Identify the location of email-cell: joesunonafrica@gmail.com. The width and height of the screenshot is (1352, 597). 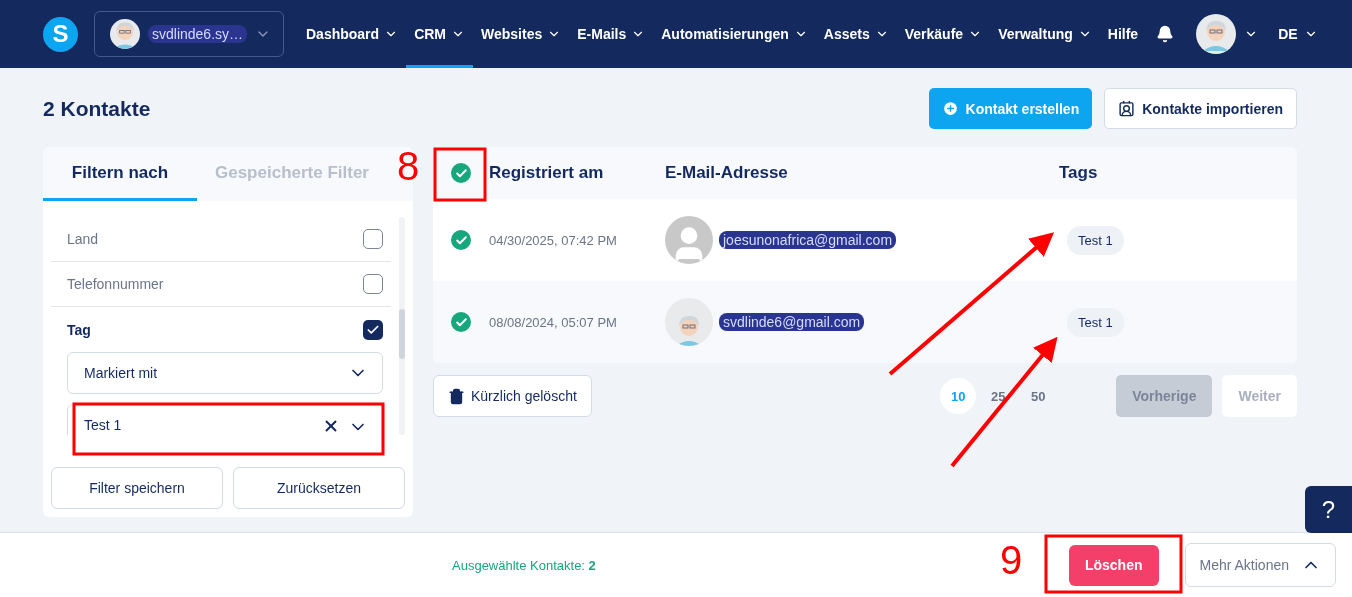
(808, 240).